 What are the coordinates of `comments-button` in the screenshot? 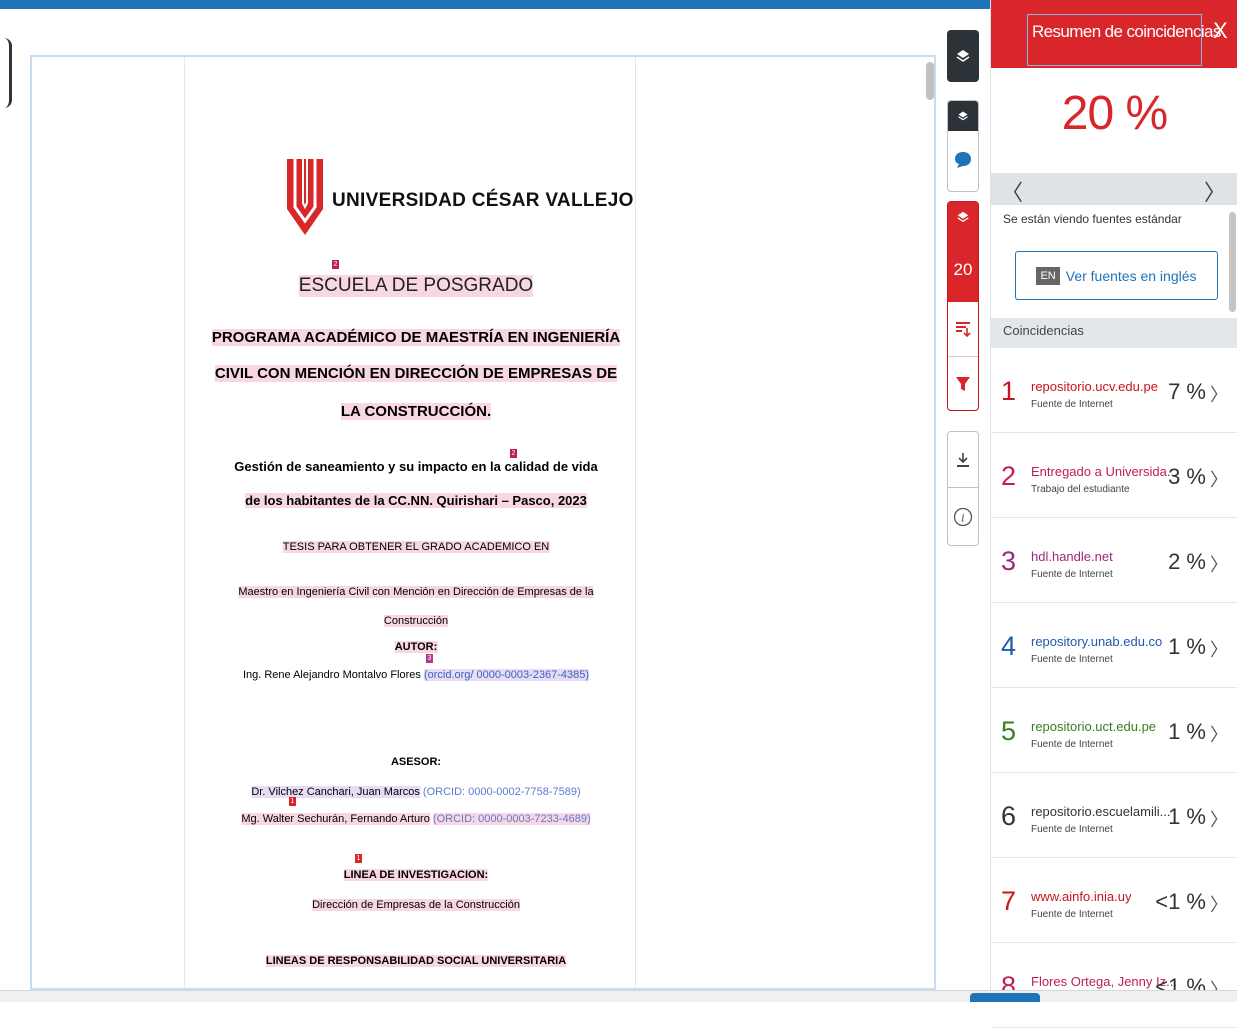 It's located at (963, 160).